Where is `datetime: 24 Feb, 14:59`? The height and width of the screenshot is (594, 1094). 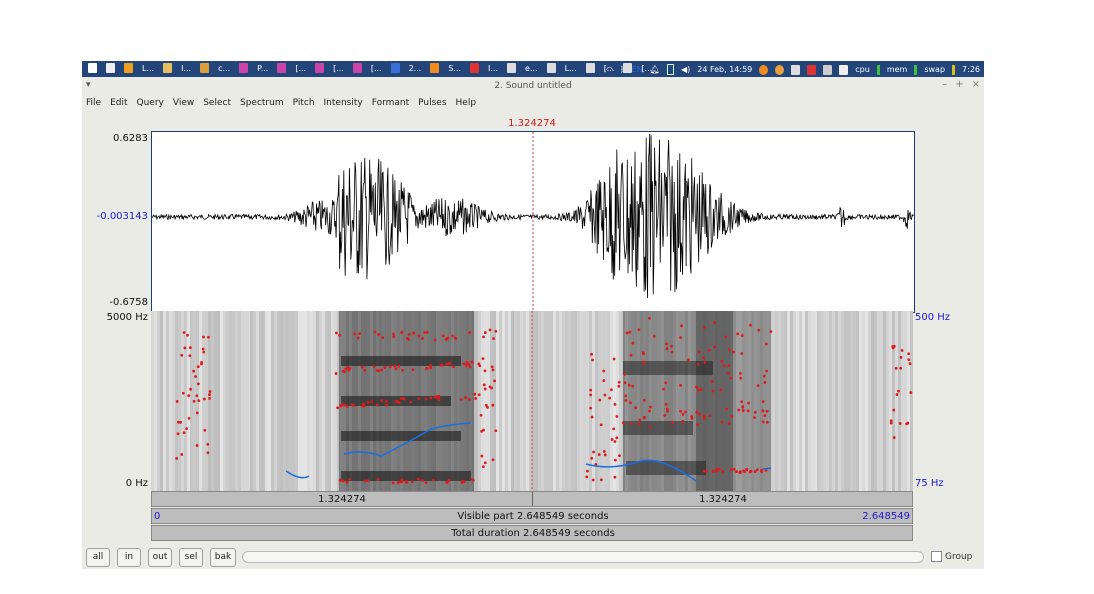
datetime: 24 Feb, 14:59 is located at coordinates (724, 69).